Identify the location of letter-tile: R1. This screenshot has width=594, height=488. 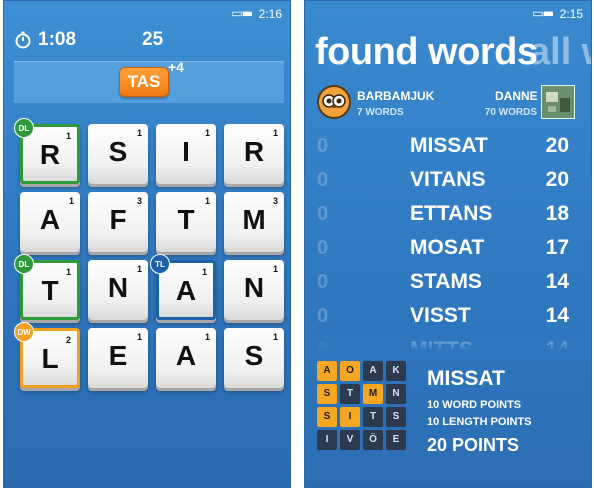
(254, 154).